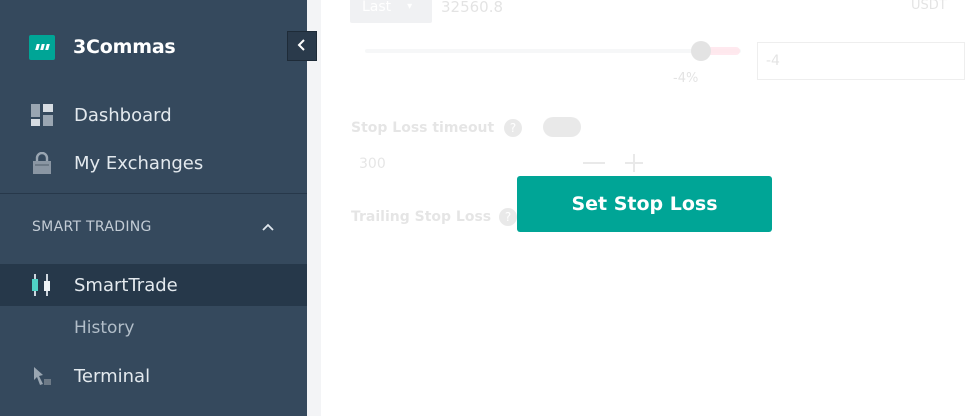 Image resolution: width=972 pixels, height=416 pixels. I want to click on chevron-left-icon, so click(302, 46).